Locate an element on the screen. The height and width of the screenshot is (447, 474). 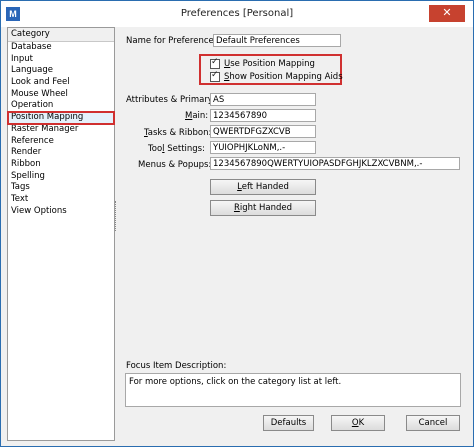
panel-splitter is located at coordinates (116, 216).